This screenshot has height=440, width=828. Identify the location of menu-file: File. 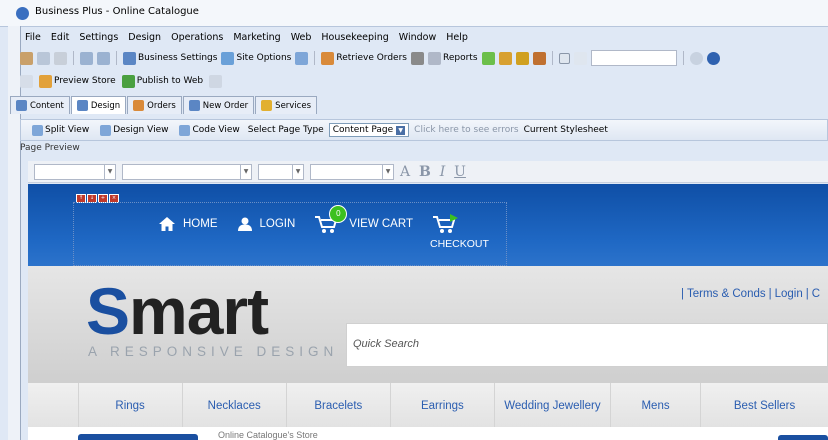
(33, 38).